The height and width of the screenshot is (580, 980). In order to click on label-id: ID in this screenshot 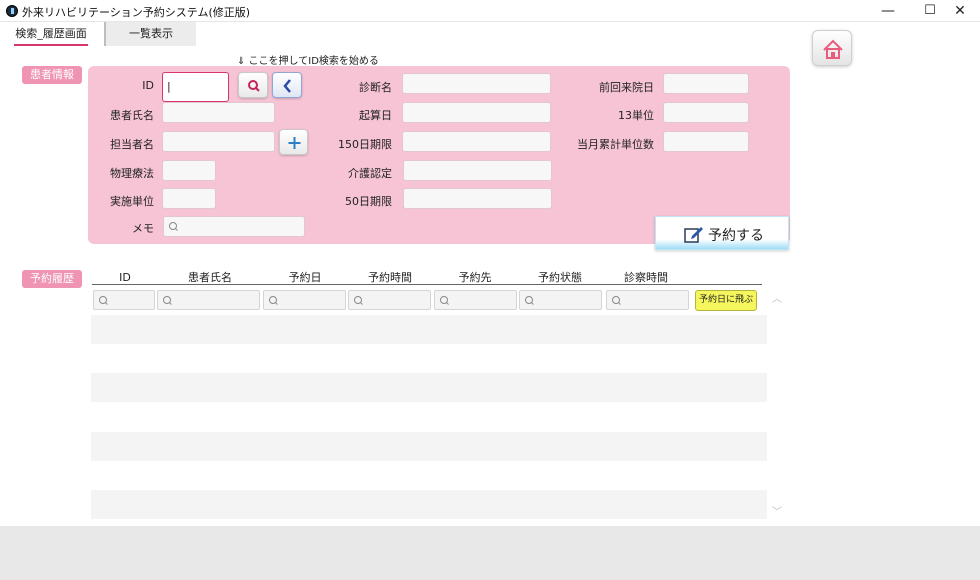, I will do `click(148, 85)`.